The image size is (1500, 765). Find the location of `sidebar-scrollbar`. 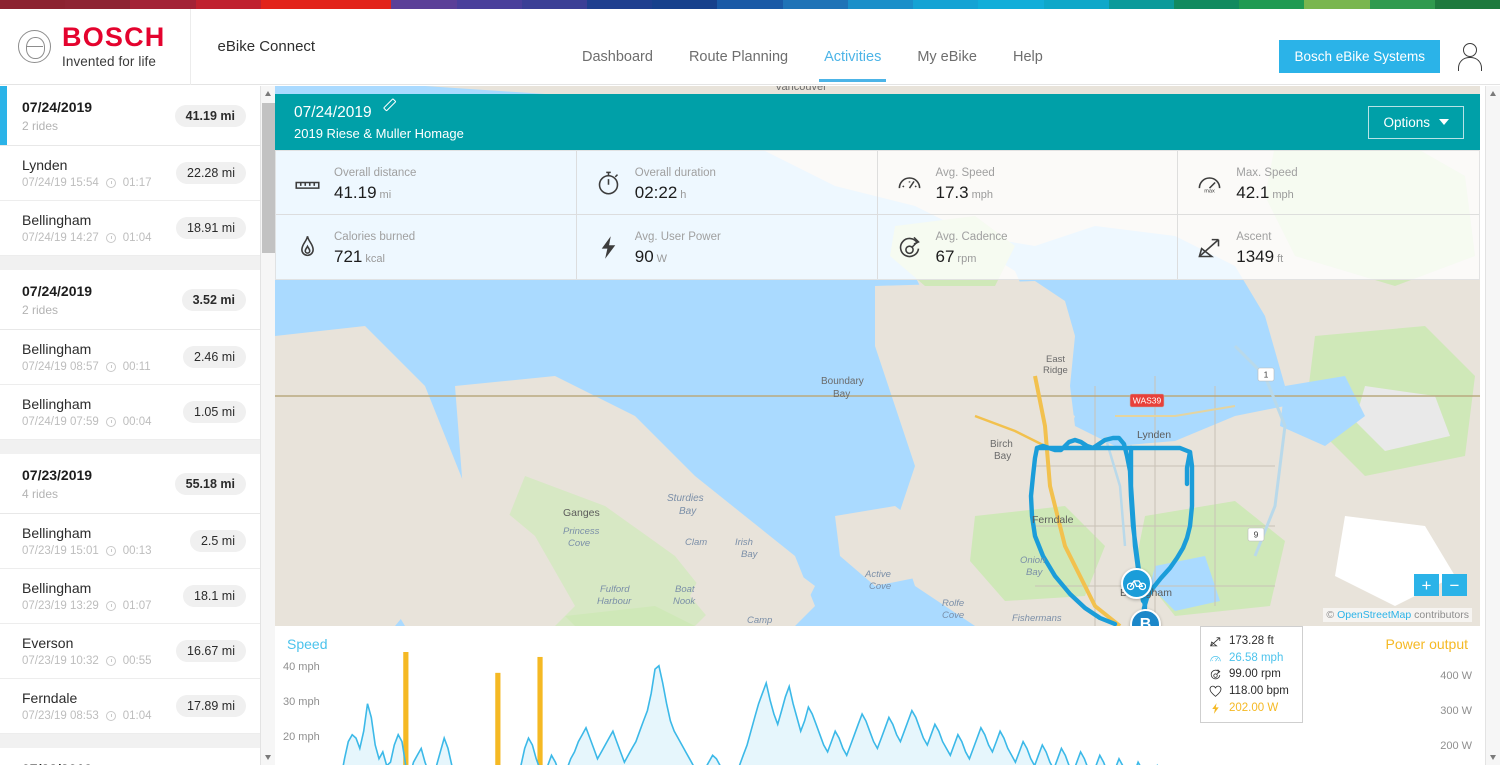

sidebar-scrollbar is located at coordinates (267, 425).